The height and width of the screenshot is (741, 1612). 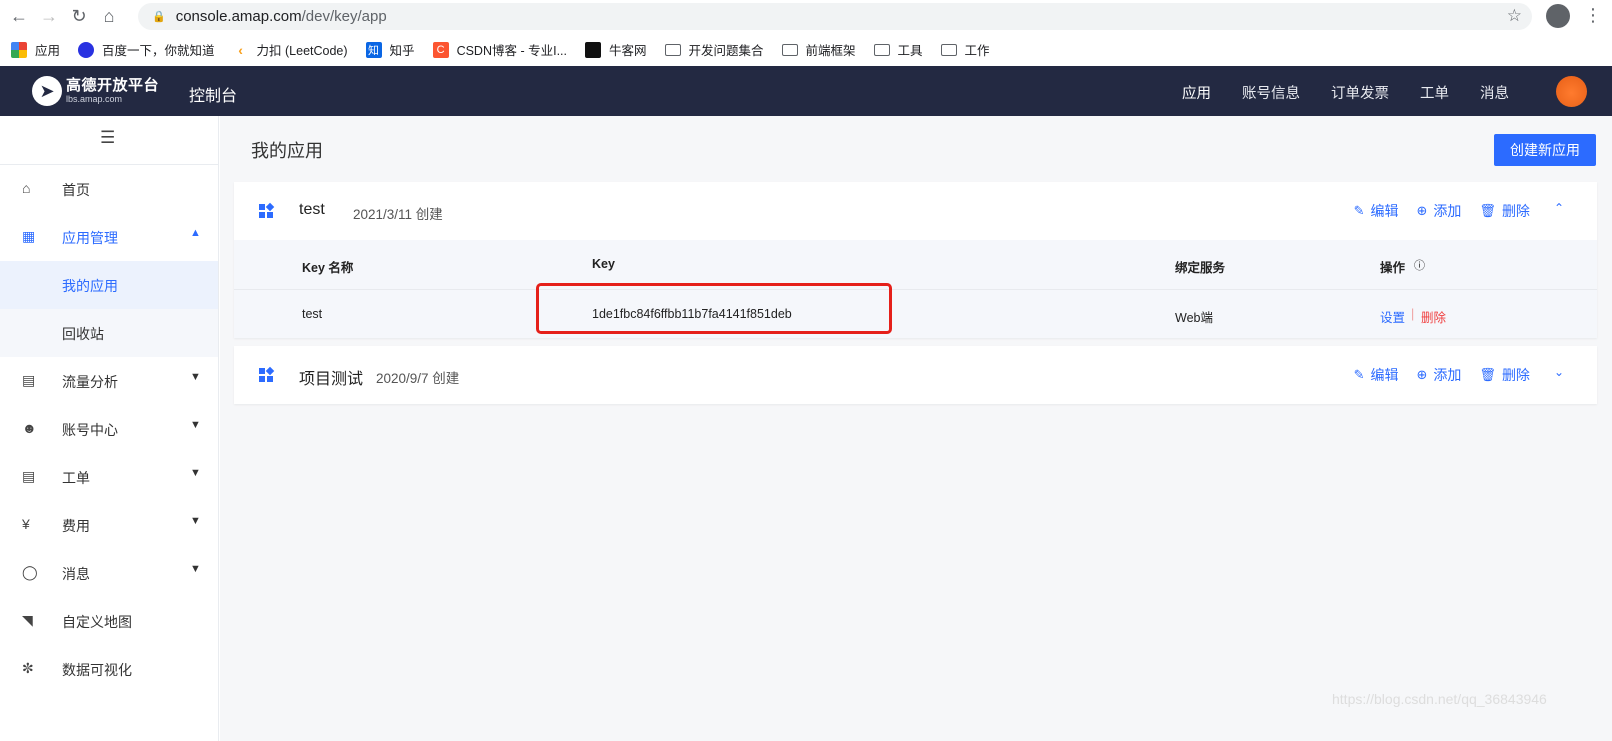 What do you see at coordinates (373, 49) in the screenshot?
I see `zhihu-icon: 知` at bounding box center [373, 49].